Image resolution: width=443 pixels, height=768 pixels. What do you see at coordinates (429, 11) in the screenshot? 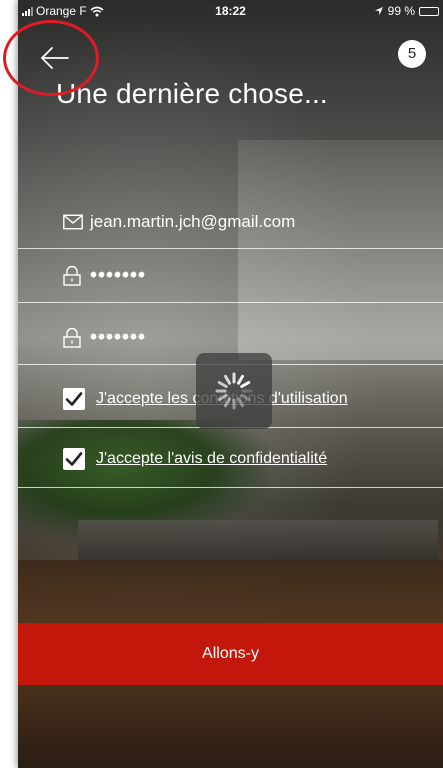
I see `battery-icon` at bounding box center [429, 11].